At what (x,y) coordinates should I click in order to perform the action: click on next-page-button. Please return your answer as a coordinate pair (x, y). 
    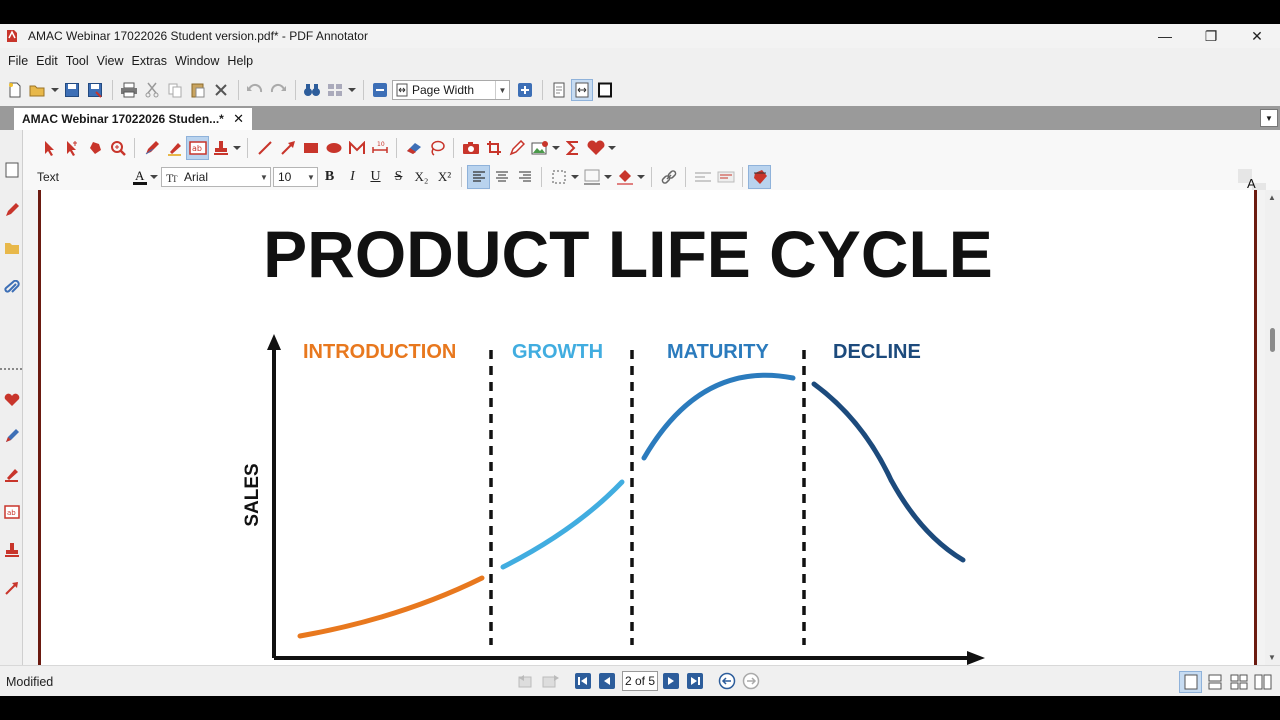
    Looking at the image, I should click on (671, 681).